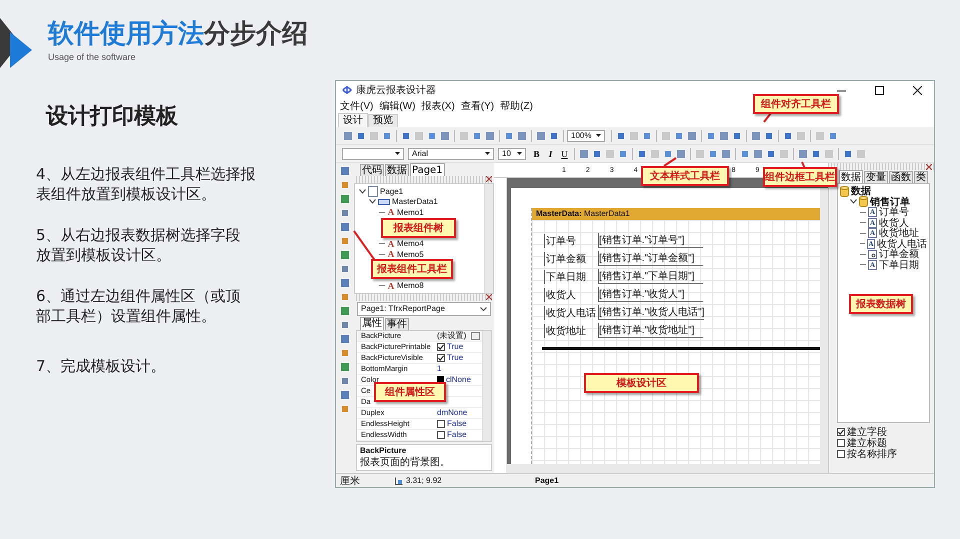 Image resolution: width=960 pixels, height=539 pixels. I want to click on data-tab: 函数, so click(901, 177).